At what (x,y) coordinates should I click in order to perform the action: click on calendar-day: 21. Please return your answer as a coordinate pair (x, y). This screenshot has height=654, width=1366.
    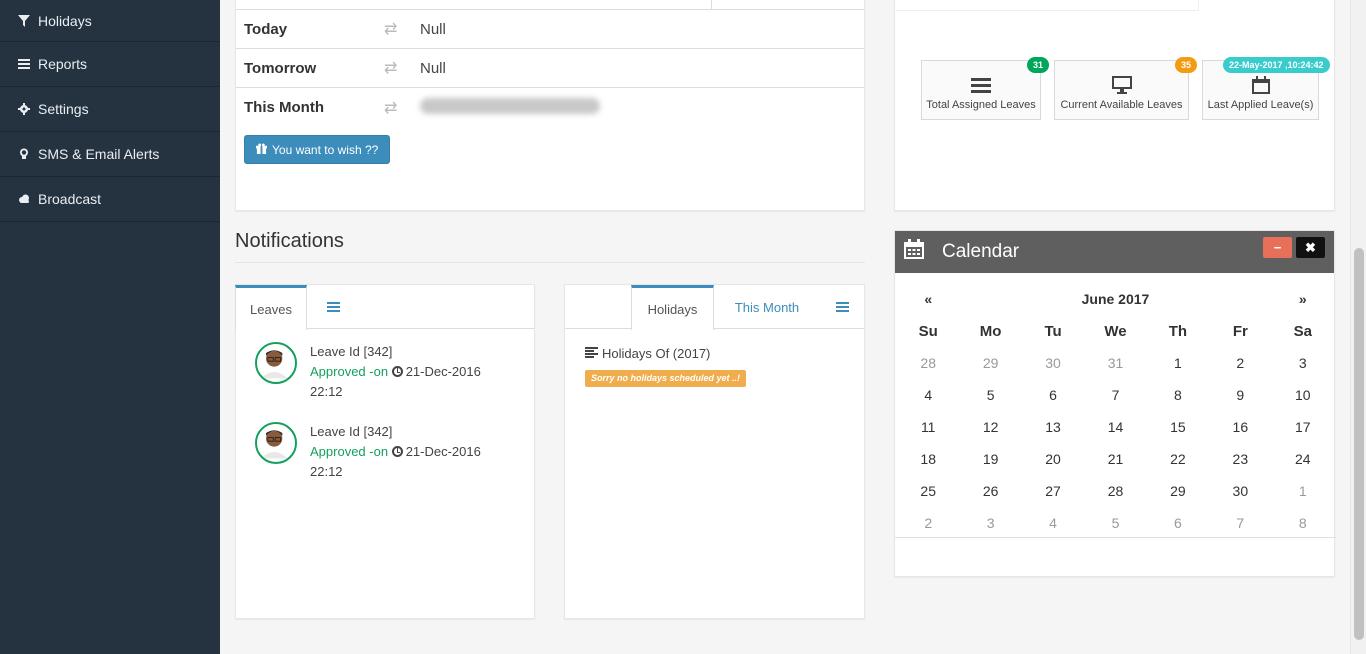
    Looking at the image, I should click on (1115, 459).